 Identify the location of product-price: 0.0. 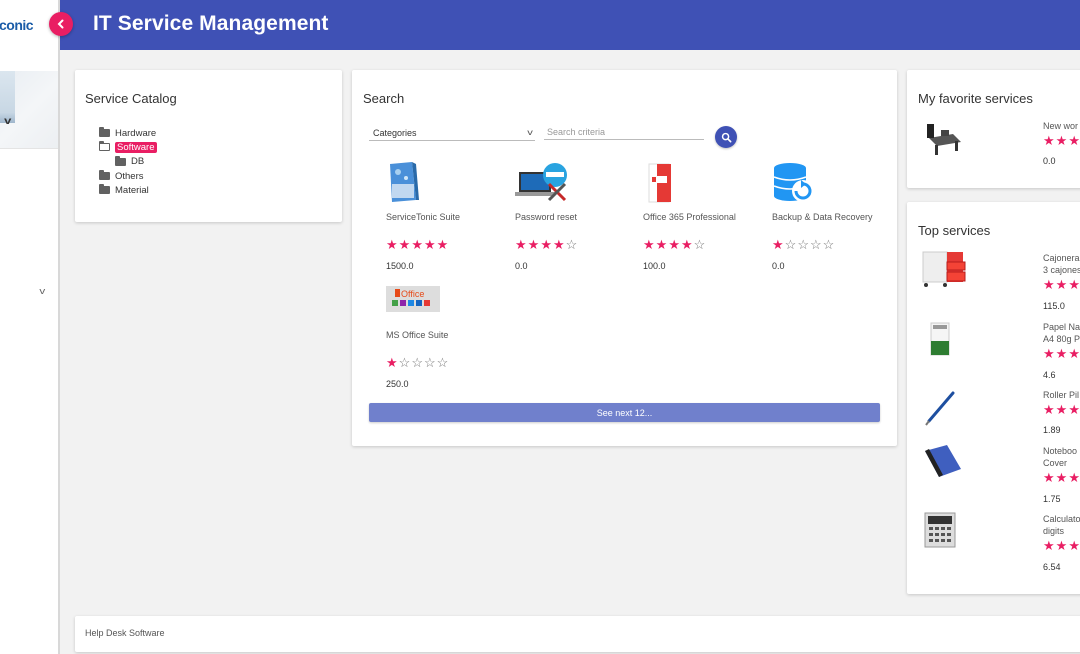
(521, 266).